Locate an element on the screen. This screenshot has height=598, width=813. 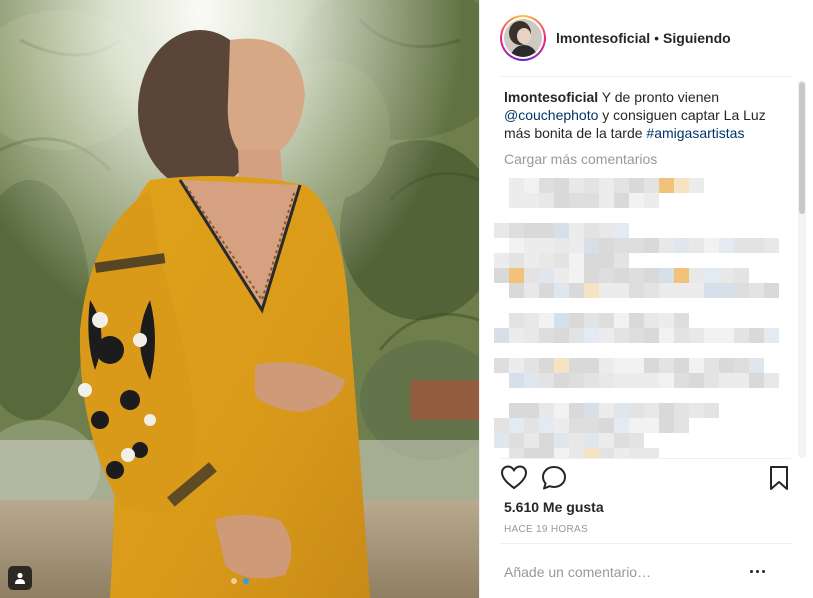
user-tag-icon is located at coordinates (20, 578).